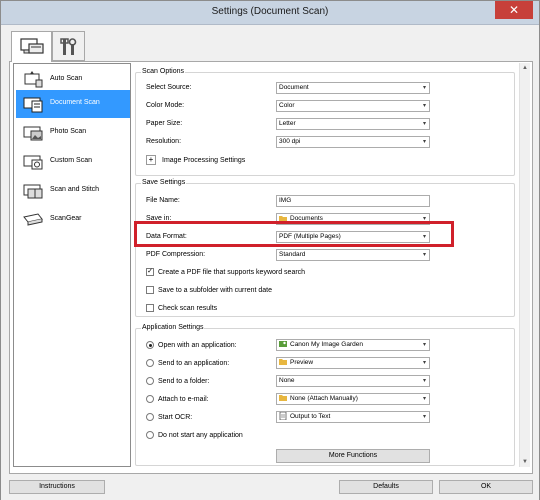 This screenshot has width=540, height=500. I want to click on paper-size-dropdown: Letter ▾, so click(353, 124).